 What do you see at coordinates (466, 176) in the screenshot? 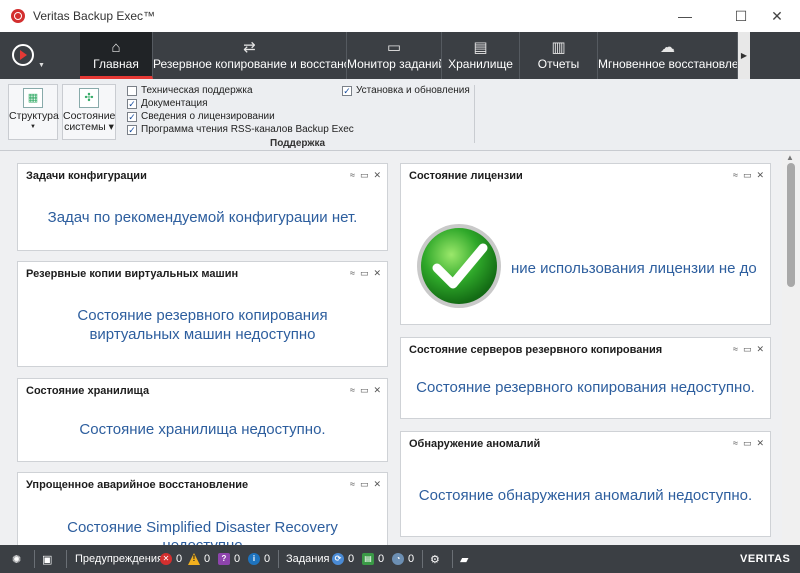
I see `card-title: Состояние лицензии` at bounding box center [466, 176].